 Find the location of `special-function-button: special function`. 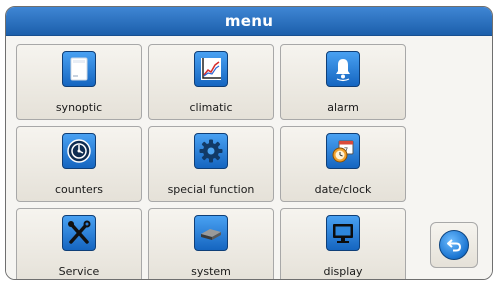

special-function-button: special function is located at coordinates (211, 164).